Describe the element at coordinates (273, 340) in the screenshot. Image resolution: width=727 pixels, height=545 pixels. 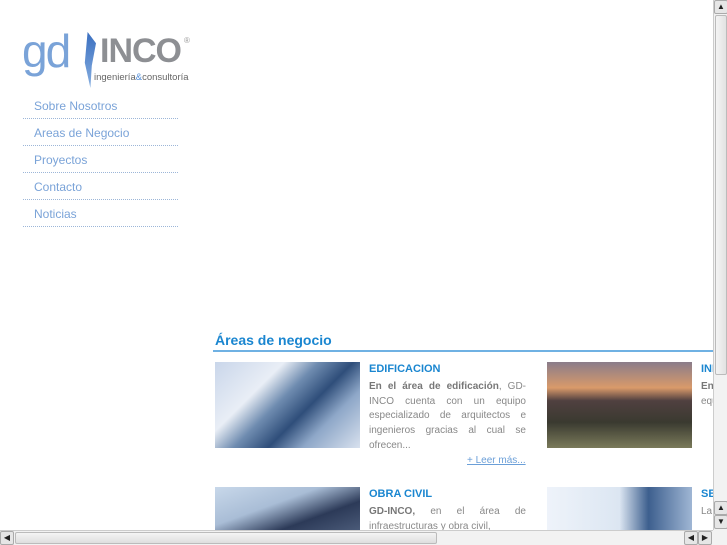
I see `section-title: Áreas de negocio` at that location.